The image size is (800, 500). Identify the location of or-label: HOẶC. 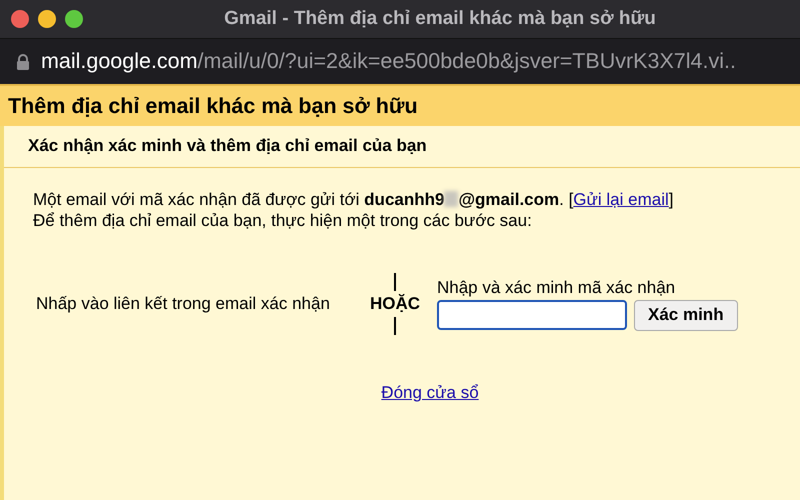
(395, 304).